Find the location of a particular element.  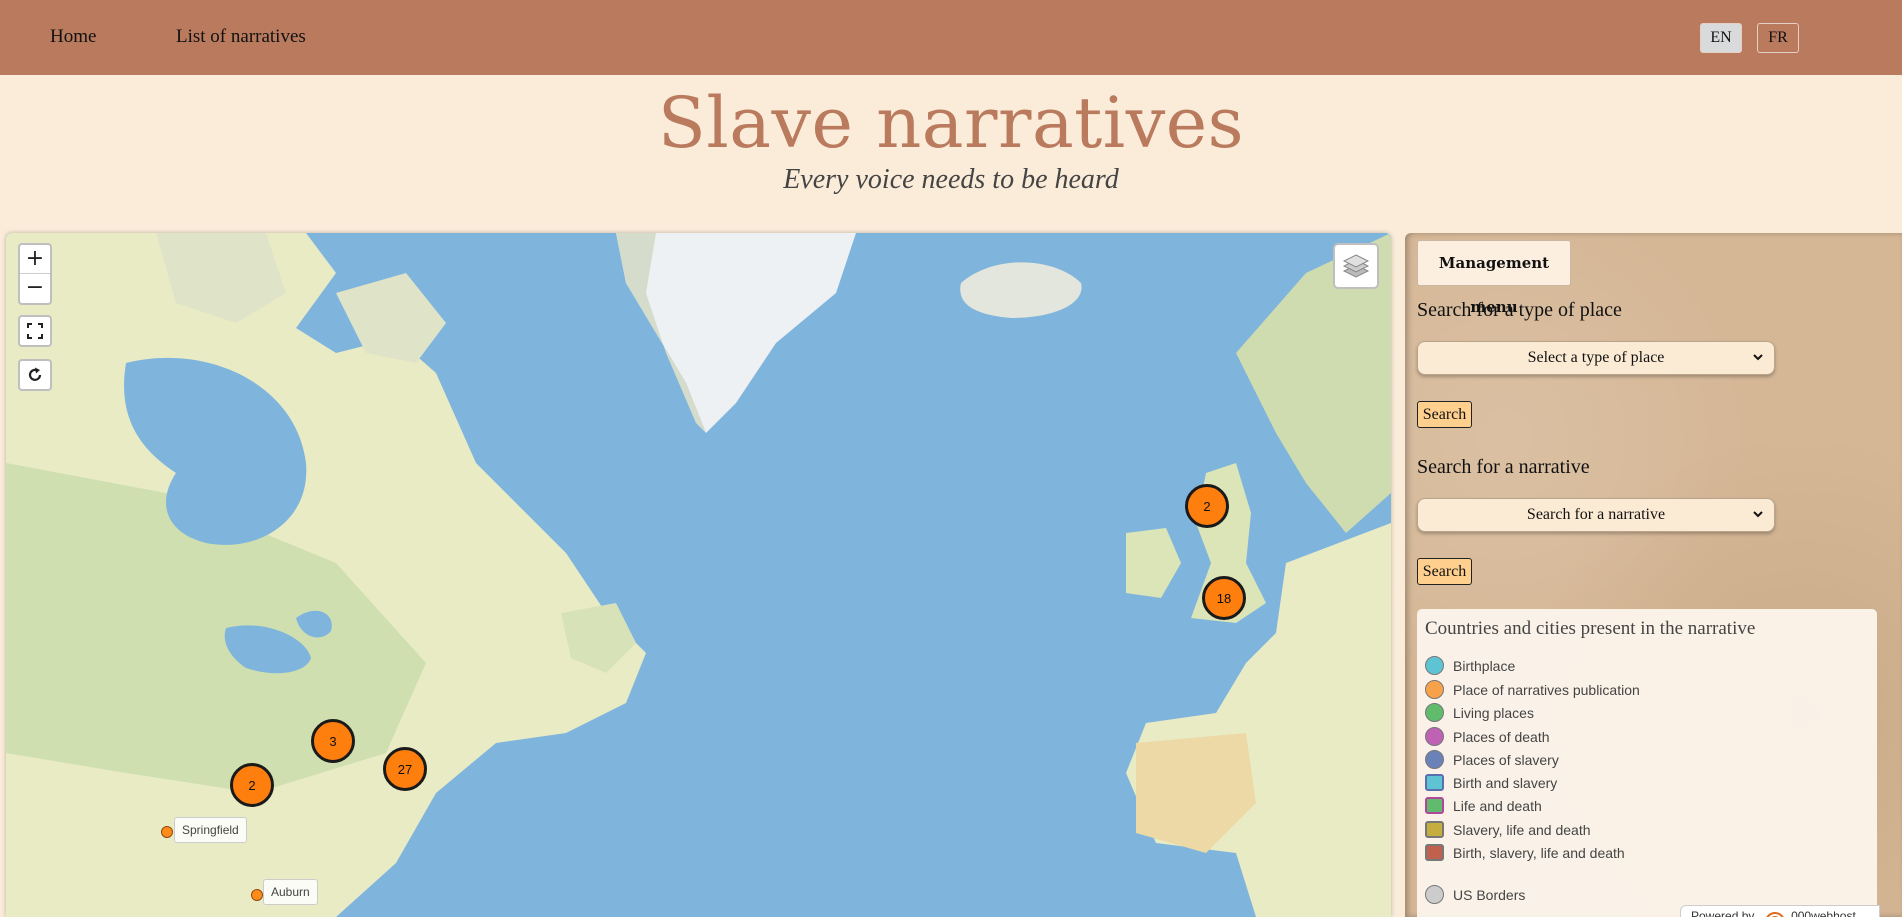

legend-item: Places of death is located at coordinates (1487, 736).